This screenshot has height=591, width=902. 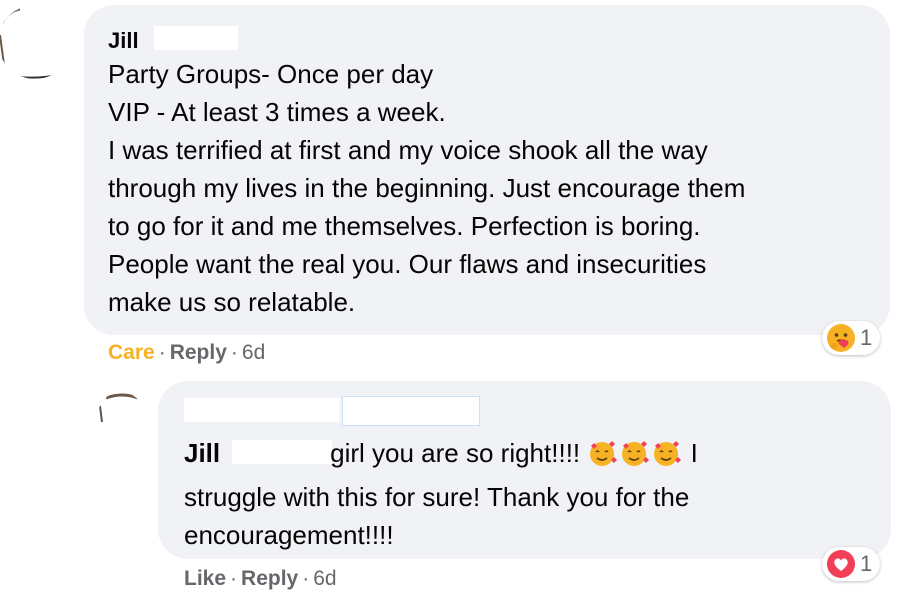 I want to click on reply-actions: Like · Reply · 6d, so click(x=260, y=579).